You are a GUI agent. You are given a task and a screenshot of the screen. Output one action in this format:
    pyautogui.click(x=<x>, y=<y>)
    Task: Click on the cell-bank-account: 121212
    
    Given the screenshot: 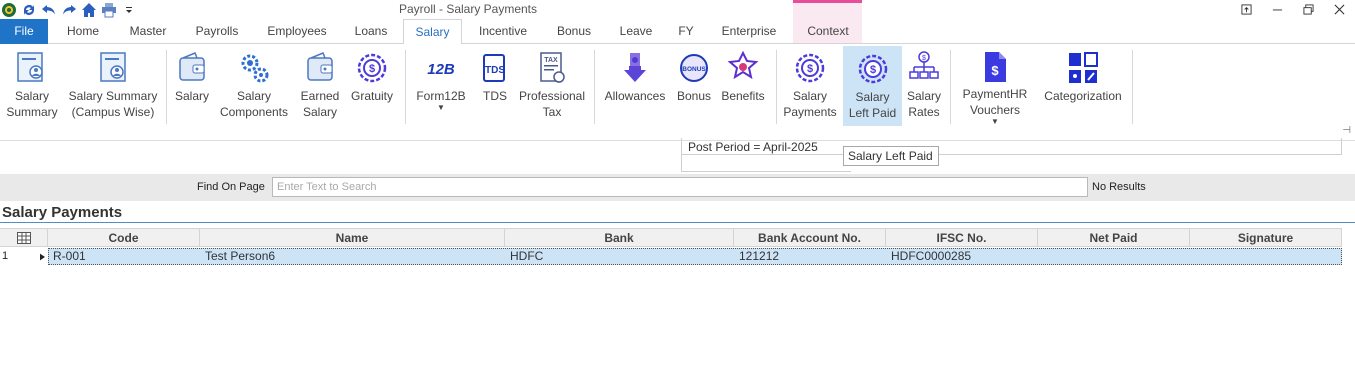 What is the action you would take?
    pyautogui.click(x=811, y=256)
    